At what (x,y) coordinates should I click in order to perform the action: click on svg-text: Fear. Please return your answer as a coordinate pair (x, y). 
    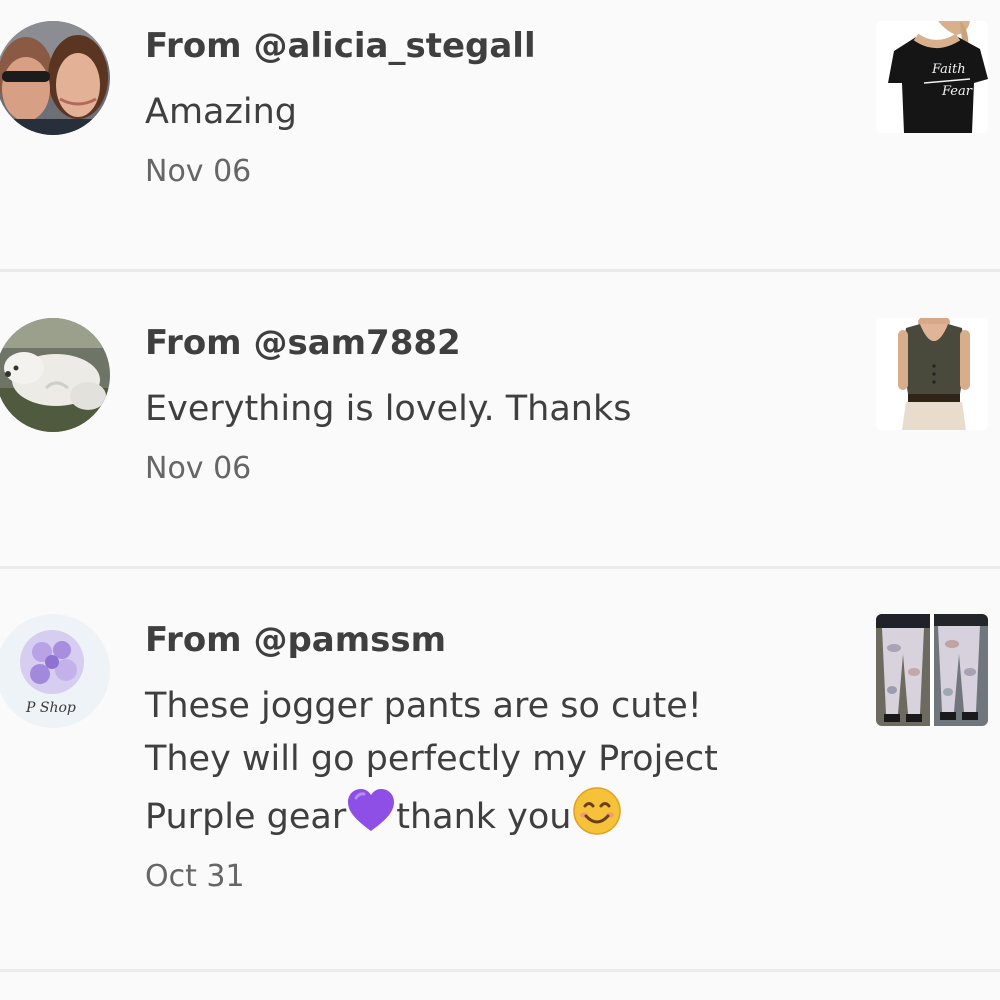
    Looking at the image, I should click on (957, 91).